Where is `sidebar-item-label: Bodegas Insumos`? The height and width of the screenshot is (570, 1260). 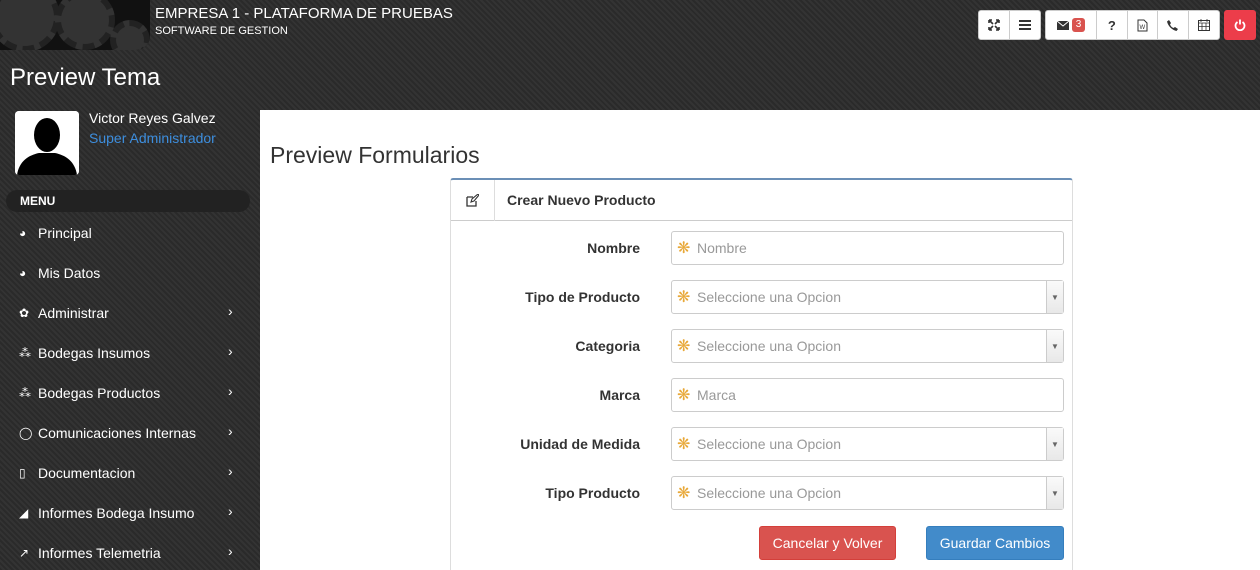
sidebar-item-label: Bodegas Insumos is located at coordinates (94, 353).